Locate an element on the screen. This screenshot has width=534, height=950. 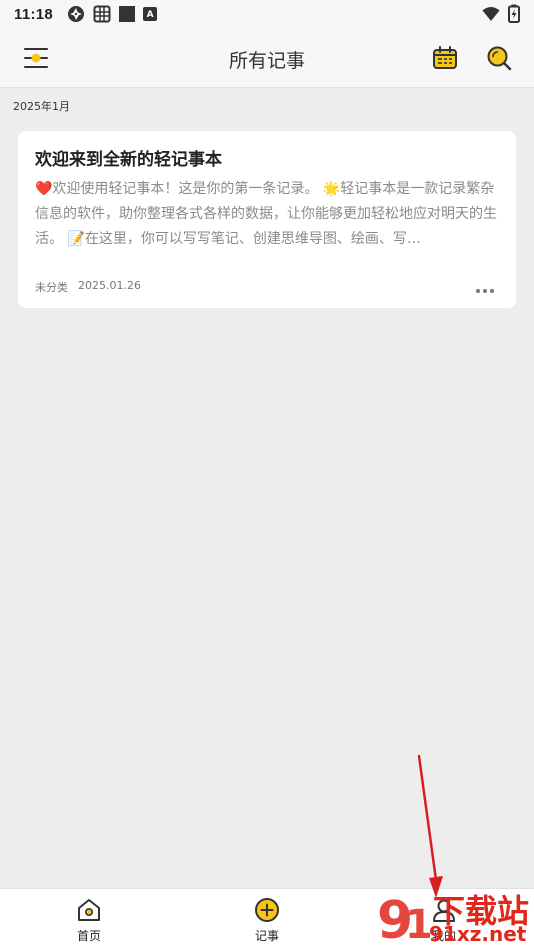
watermark: 9 1 下载站 91xz.net is located at coordinates (454, 917).